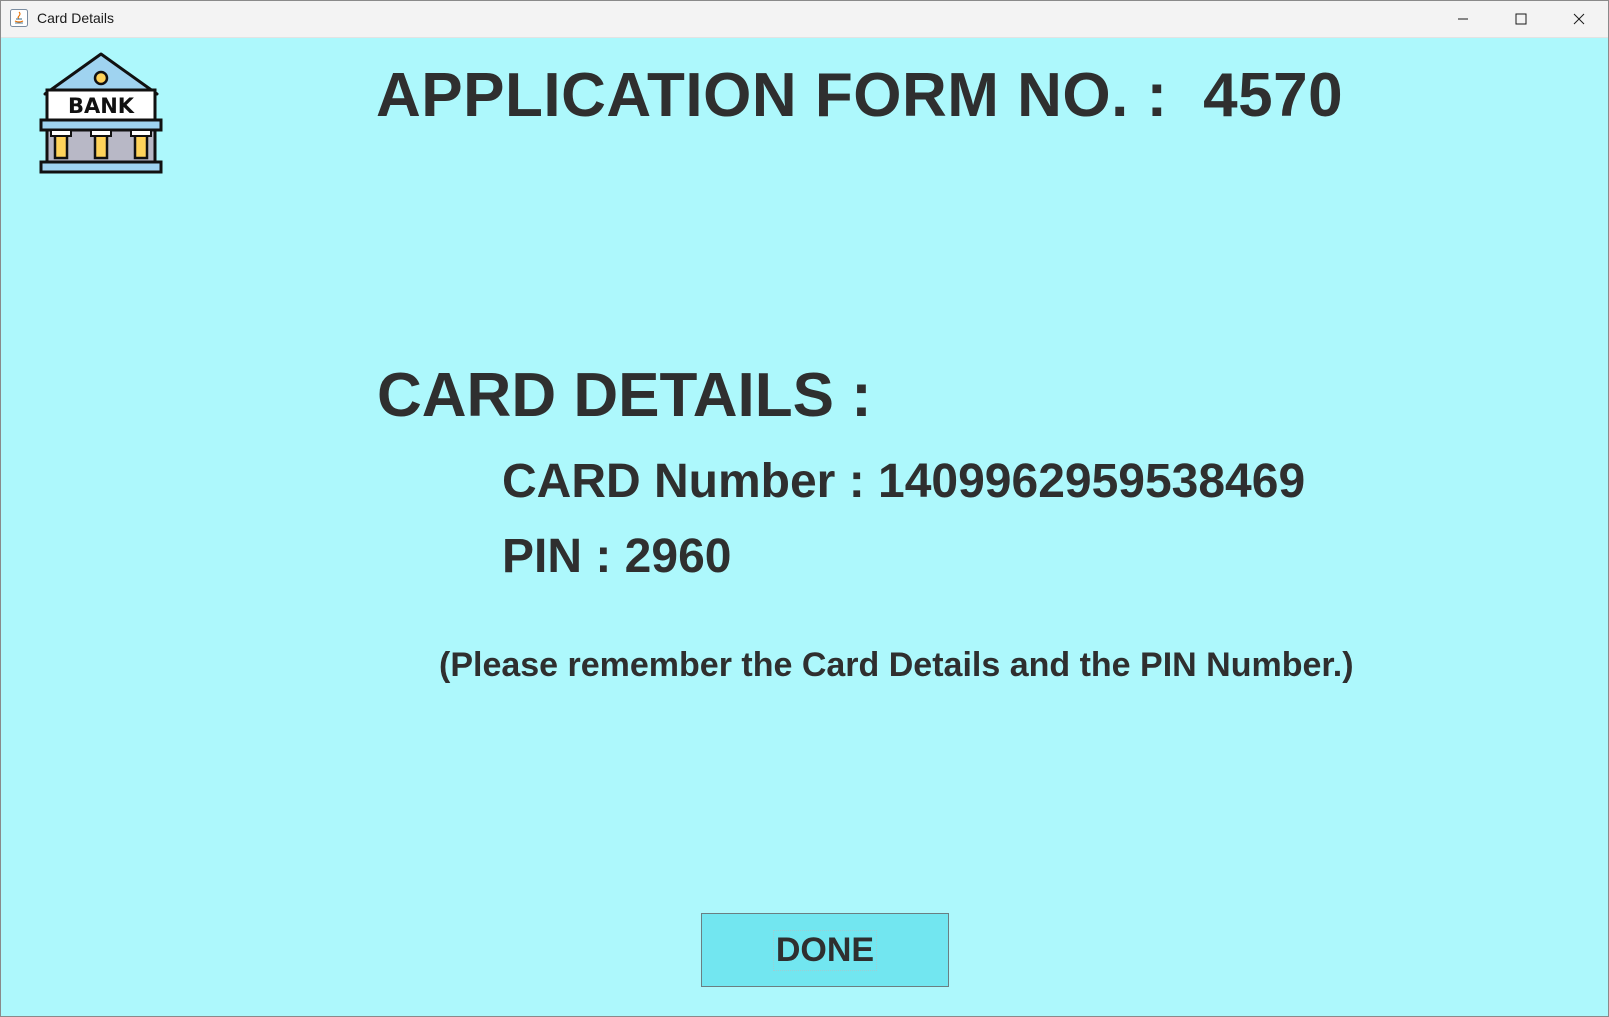  What do you see at coordinates (563, 556) in the screenshot?
I see `pin-label: PIN :` at bounding box center [563, 556].